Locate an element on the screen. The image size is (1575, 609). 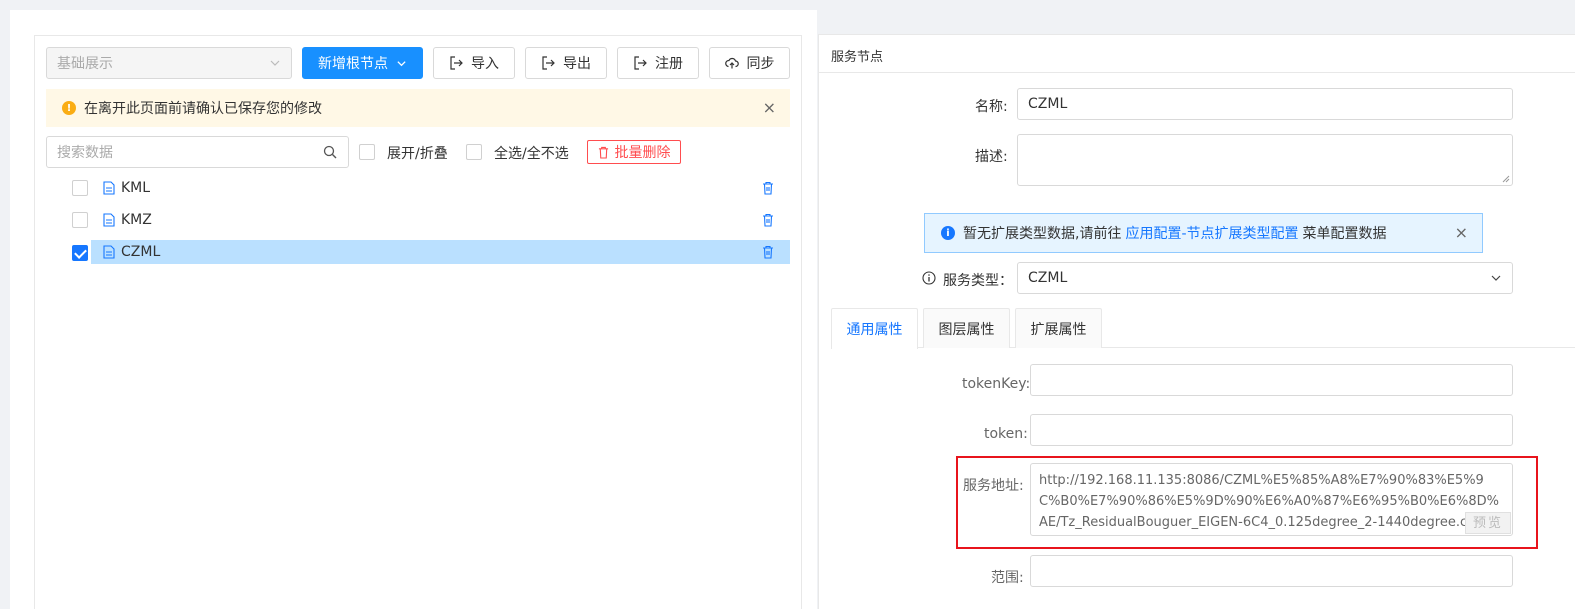
import-label: 导入 is located at coordinates (485, 64).